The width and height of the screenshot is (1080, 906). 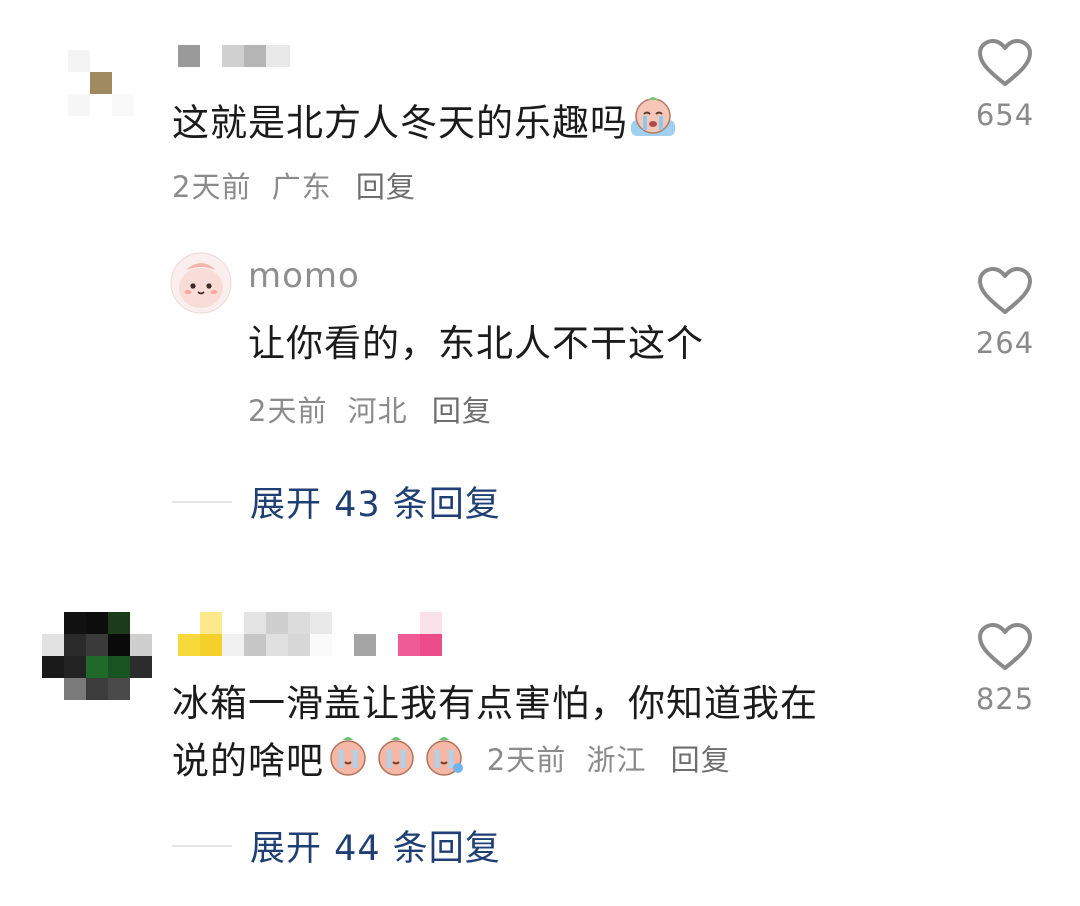 I want to click on comment-meta: 2天前 广东 回复, so click(x=294, y=185).